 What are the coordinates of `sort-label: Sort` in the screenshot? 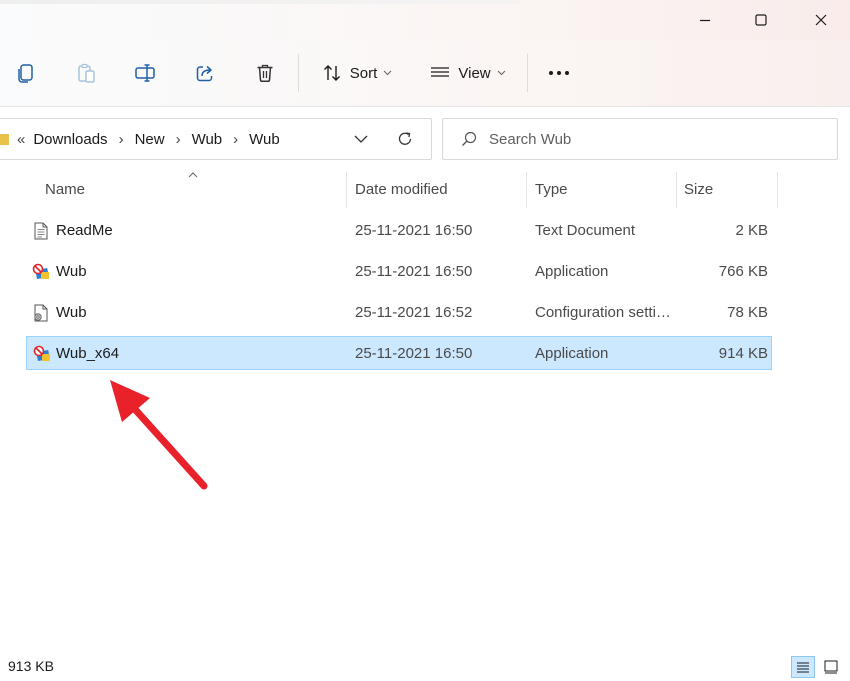 It's located at (363, 73).